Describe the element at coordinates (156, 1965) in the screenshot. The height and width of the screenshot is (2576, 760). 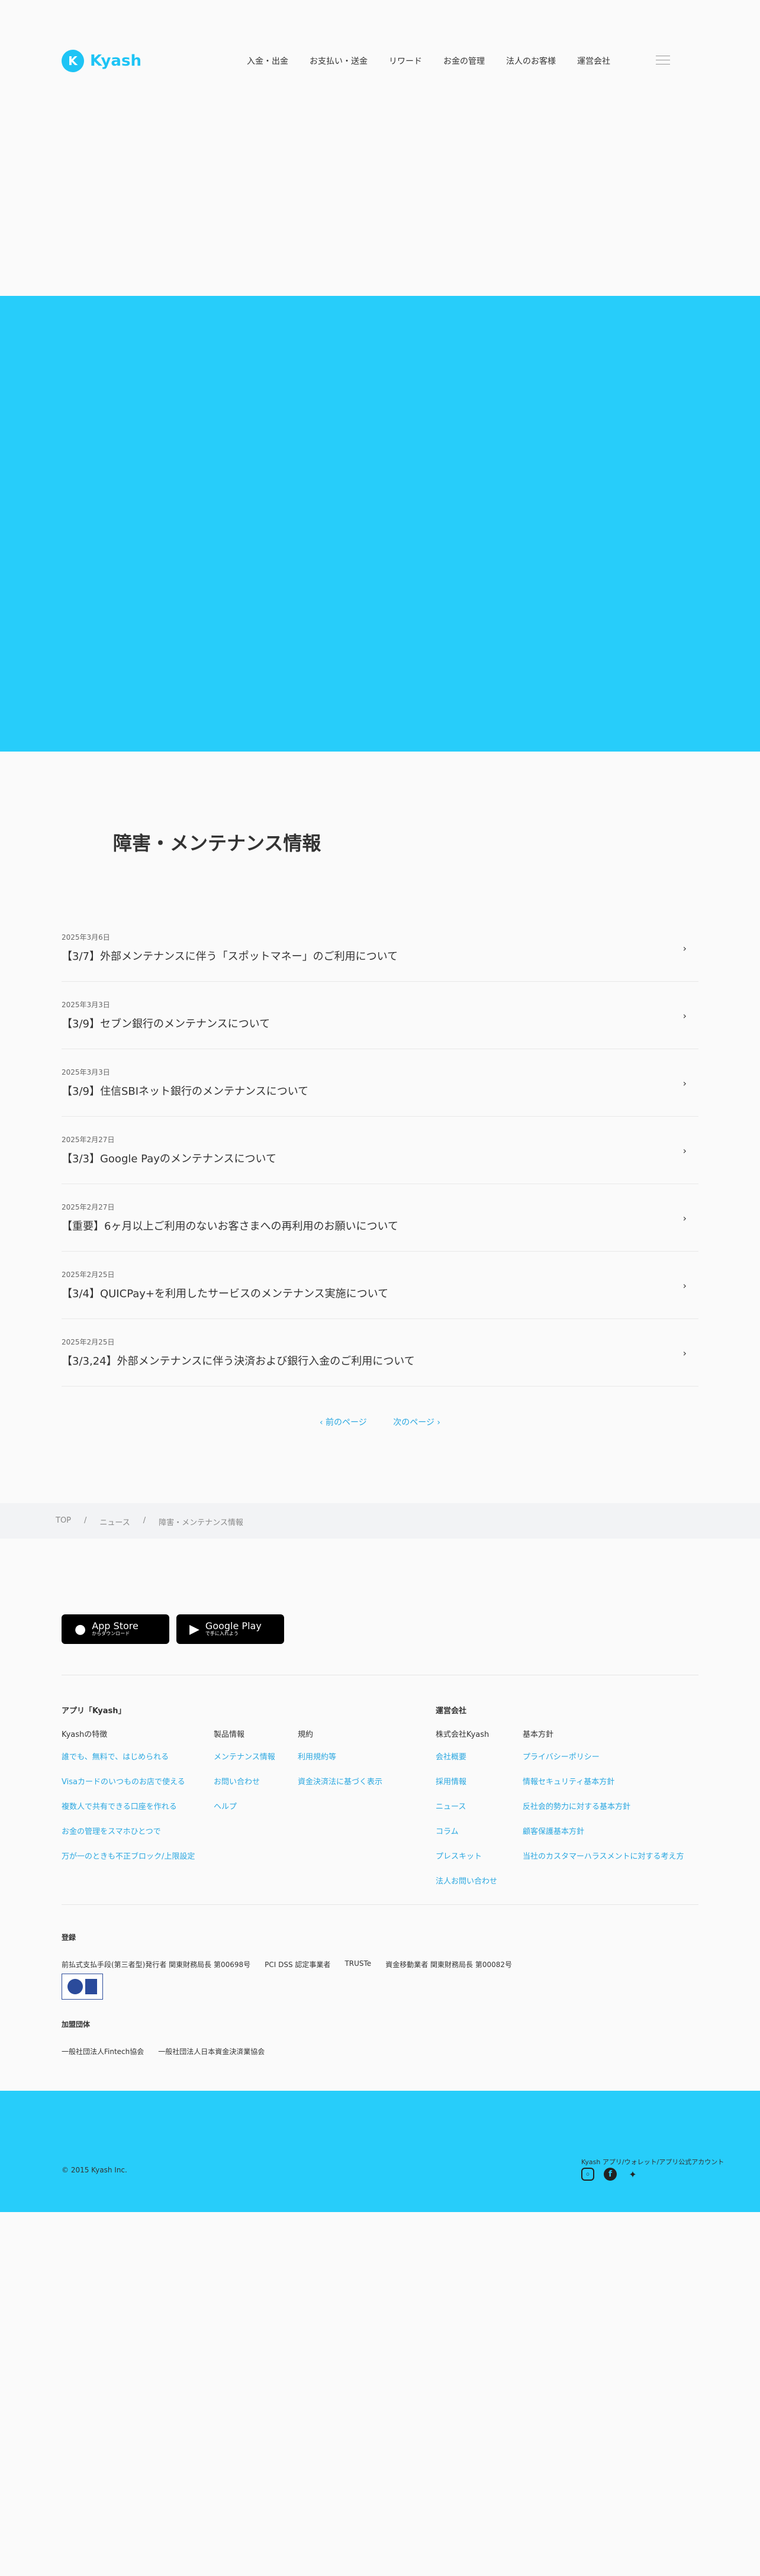
I see `registration-item: 前払式支払手段(第三者型)発行者 関東財務局長 第00698号` at that location.